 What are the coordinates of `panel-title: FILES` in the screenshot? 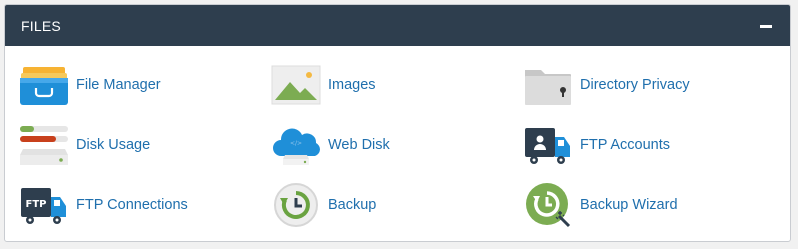 It's located at (41, 25).